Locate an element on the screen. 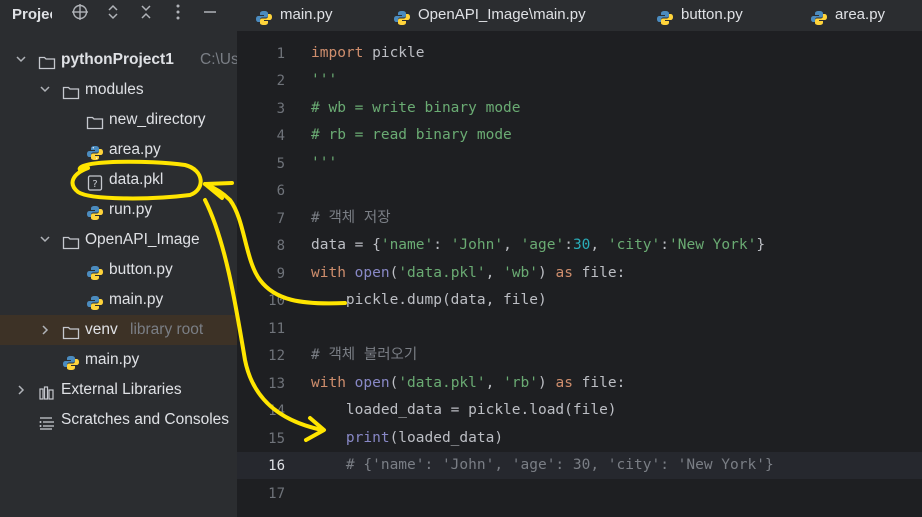 Image resolution: width=922 pixels, height=517 pixels. tab-openapi-main-py: OpenAPI_Image\main.py is located at coordinates (508, 15).